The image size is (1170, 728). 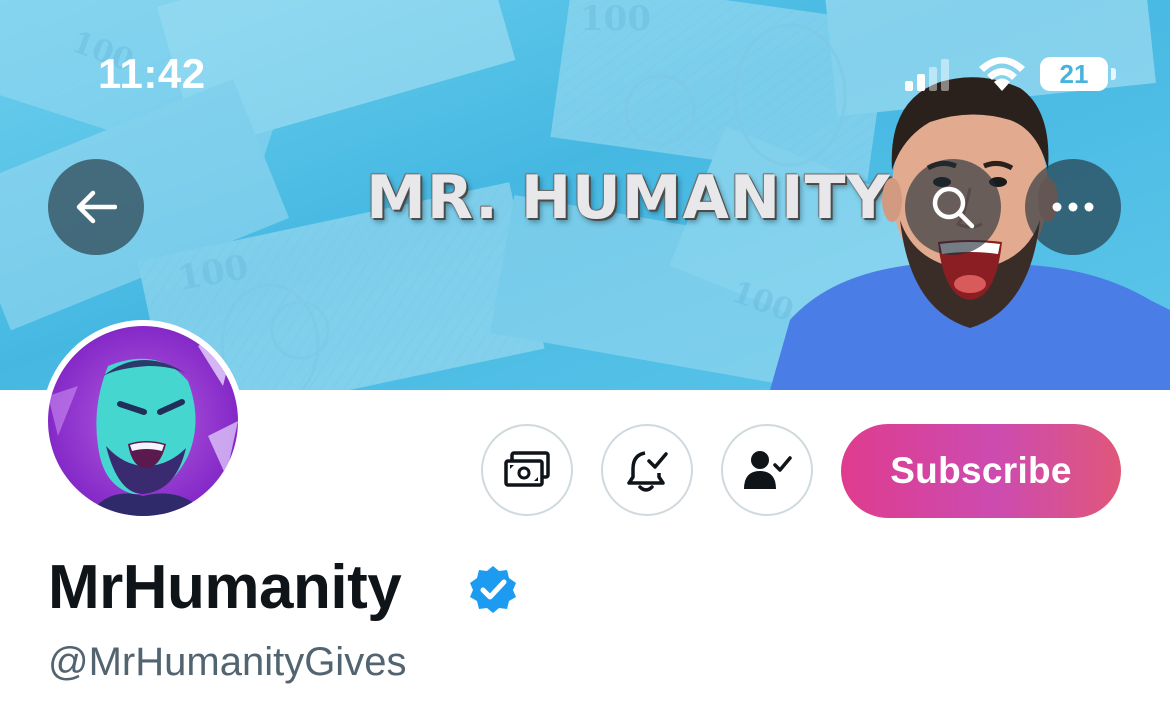 I want to click on verified-badge-icon, so click(x=493, y=589).